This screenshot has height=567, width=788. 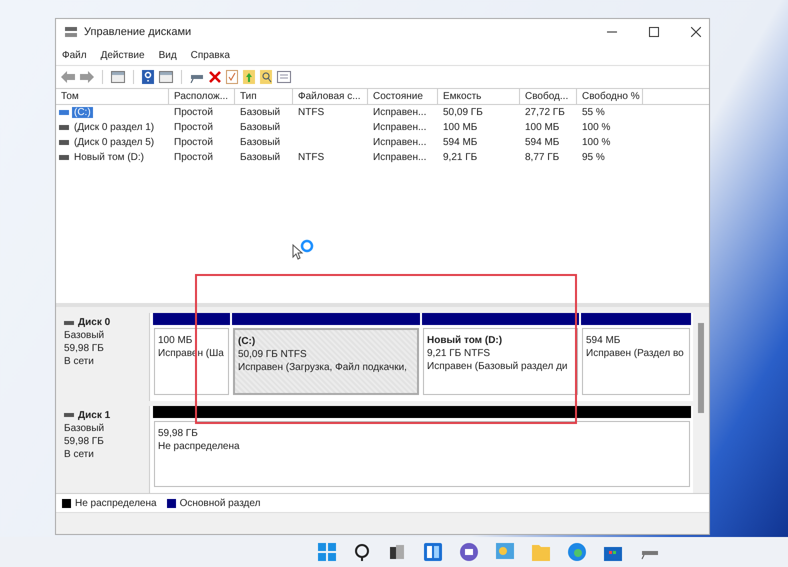 I want to click on partition-block: 594 МБ Исправен (Раздел во, so click(x=636, y=361).